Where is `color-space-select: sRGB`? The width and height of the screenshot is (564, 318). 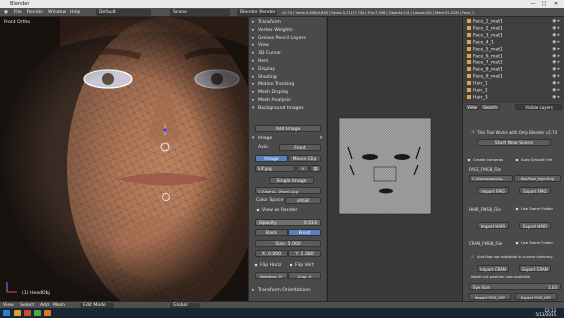 color-space-select: sRGB is located at coordinates (303, 200).